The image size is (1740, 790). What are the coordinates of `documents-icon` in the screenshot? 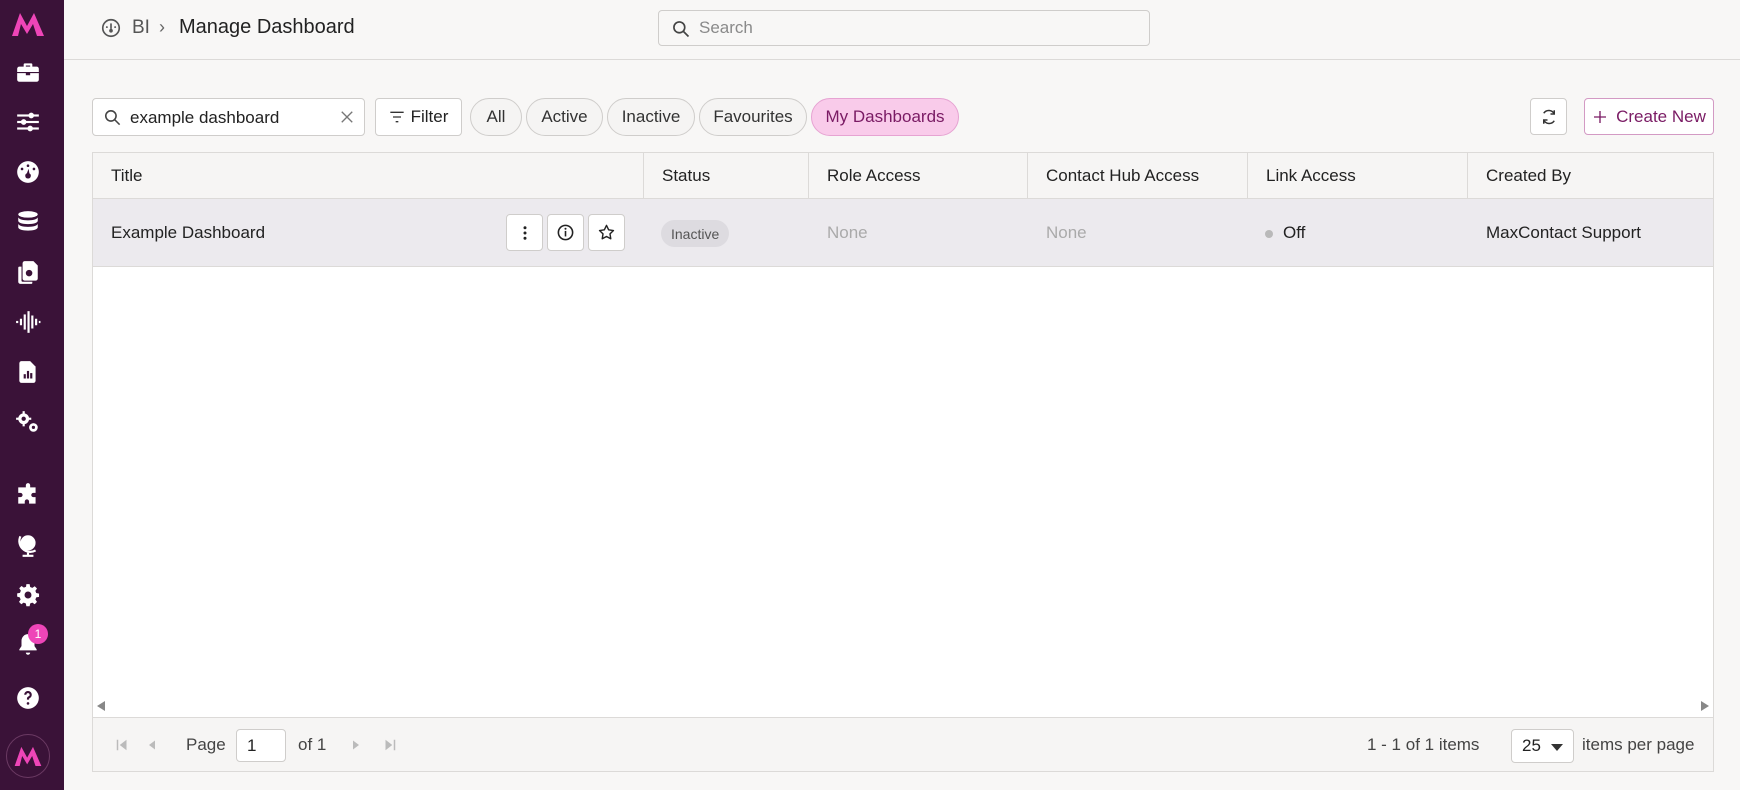 It's located at (28, 272).